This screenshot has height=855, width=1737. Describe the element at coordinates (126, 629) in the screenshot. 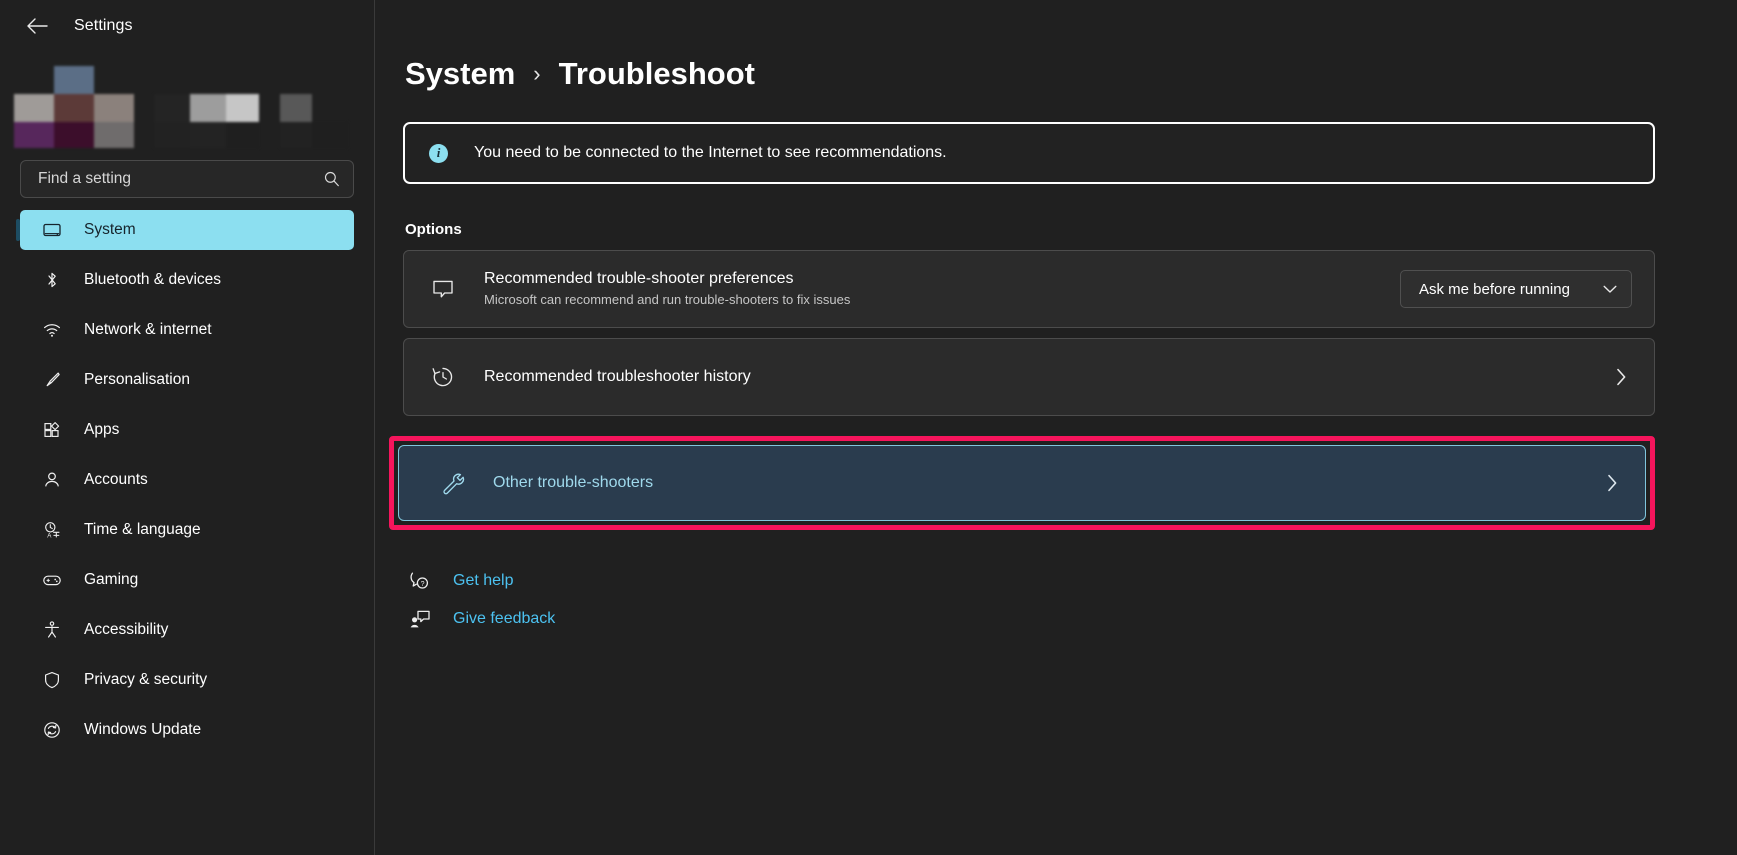

I see `sidebar-item-label: Accessibility` at that location.